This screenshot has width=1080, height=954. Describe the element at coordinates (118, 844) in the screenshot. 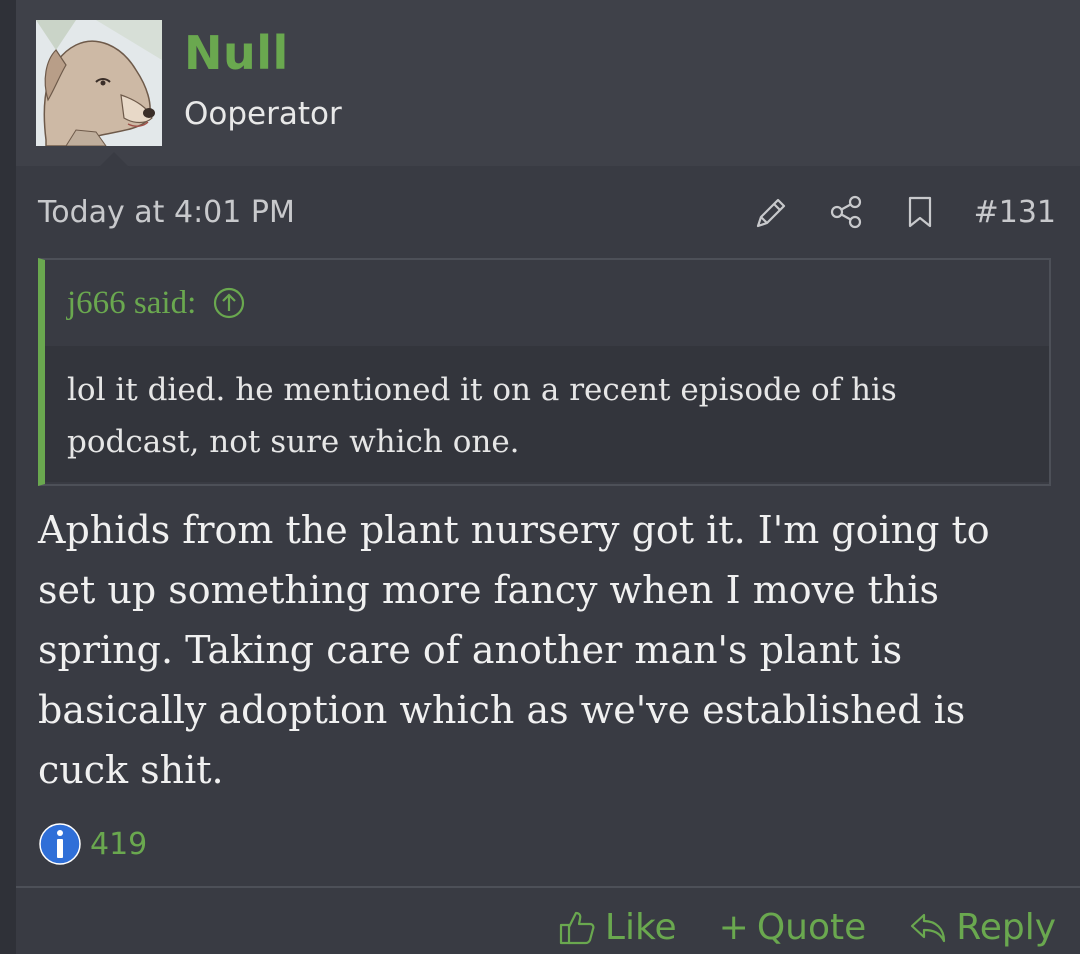

I see `reaction-count: 419` at that location.